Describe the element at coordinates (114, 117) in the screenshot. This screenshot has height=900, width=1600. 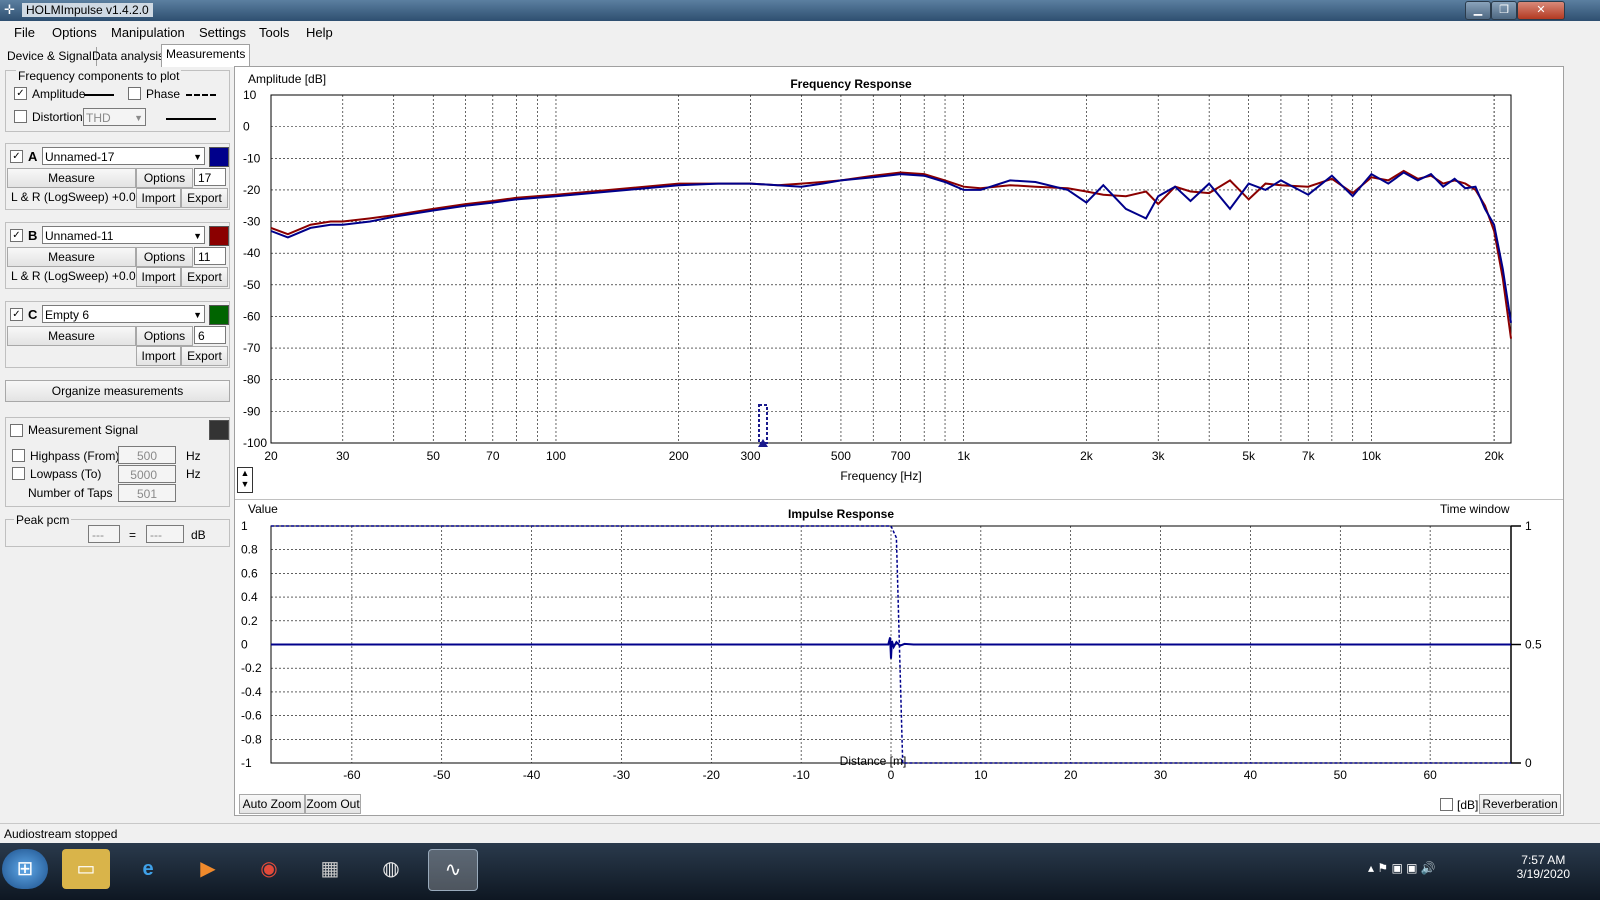
I see `distortion-select: THD ▼` at that location.